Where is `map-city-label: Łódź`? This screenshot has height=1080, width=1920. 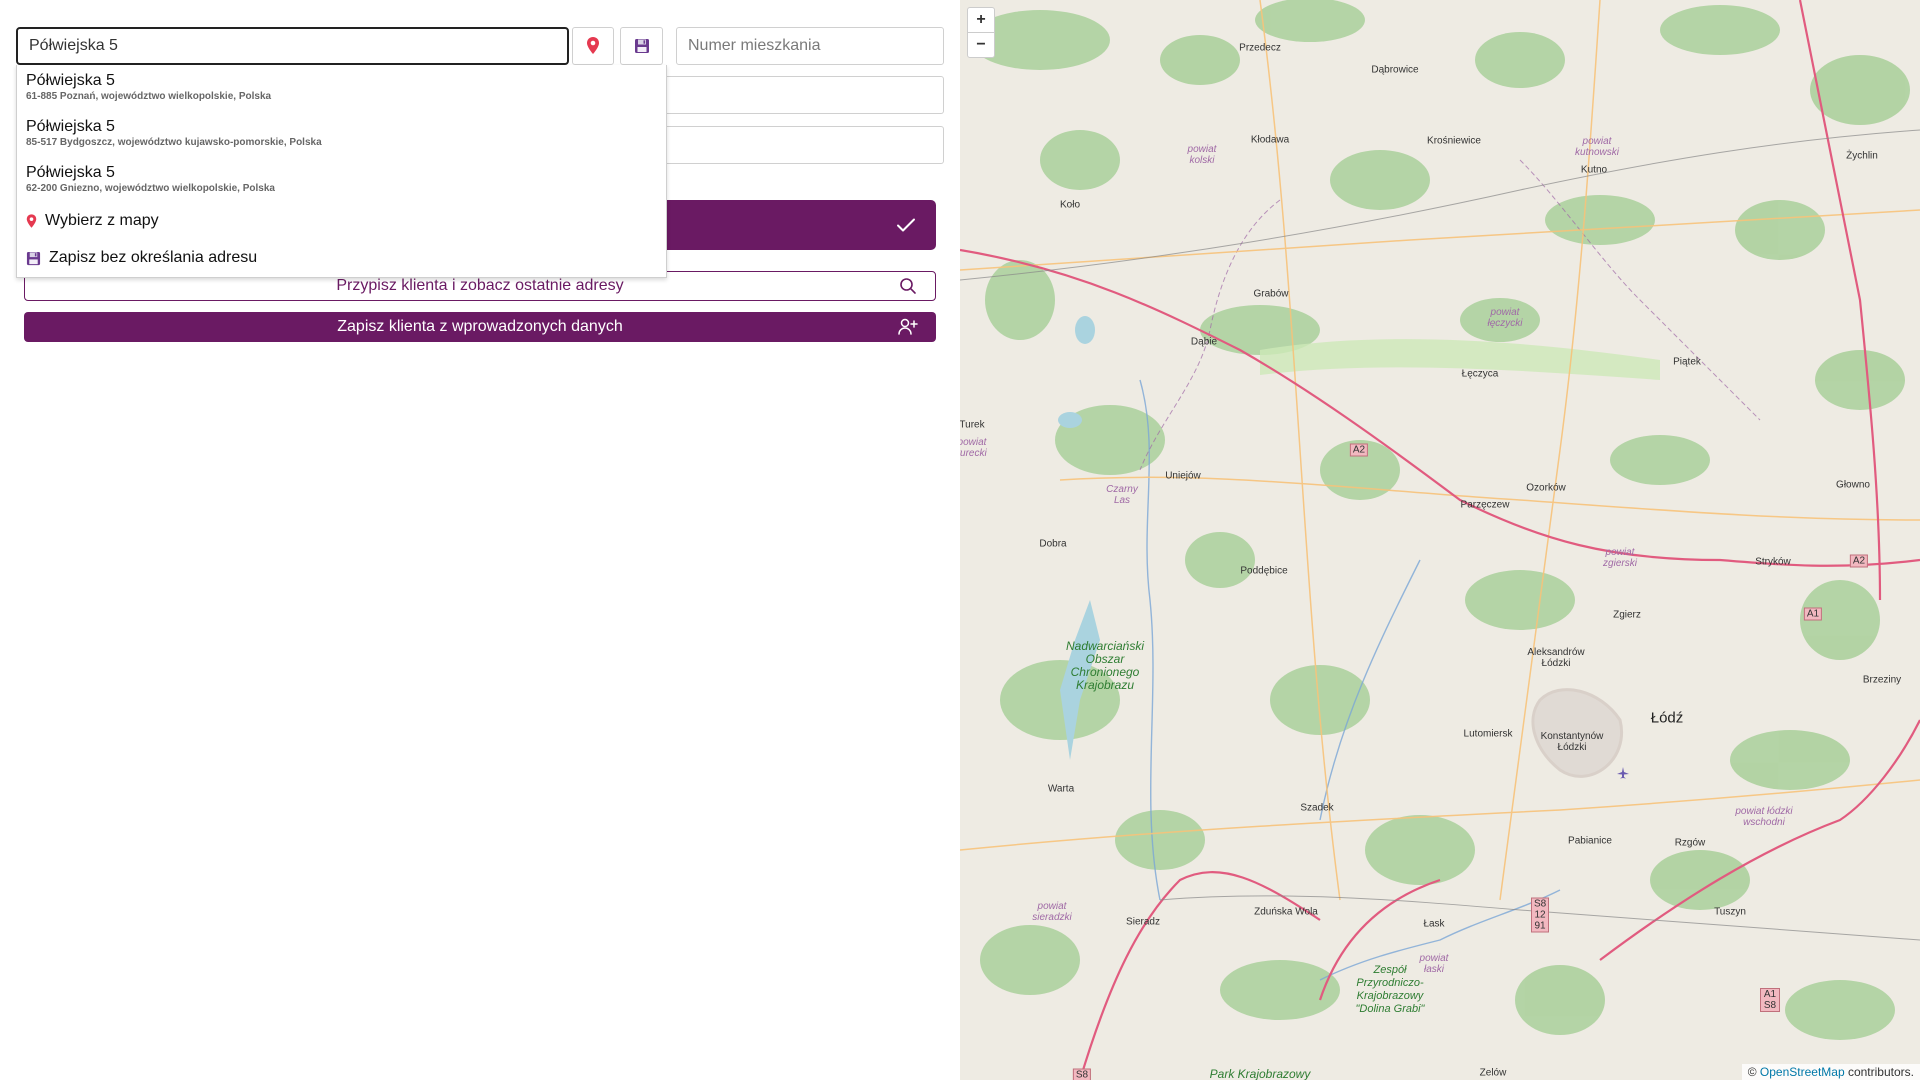 map-city-label: Łódź is located at coordinates (1667, 718).